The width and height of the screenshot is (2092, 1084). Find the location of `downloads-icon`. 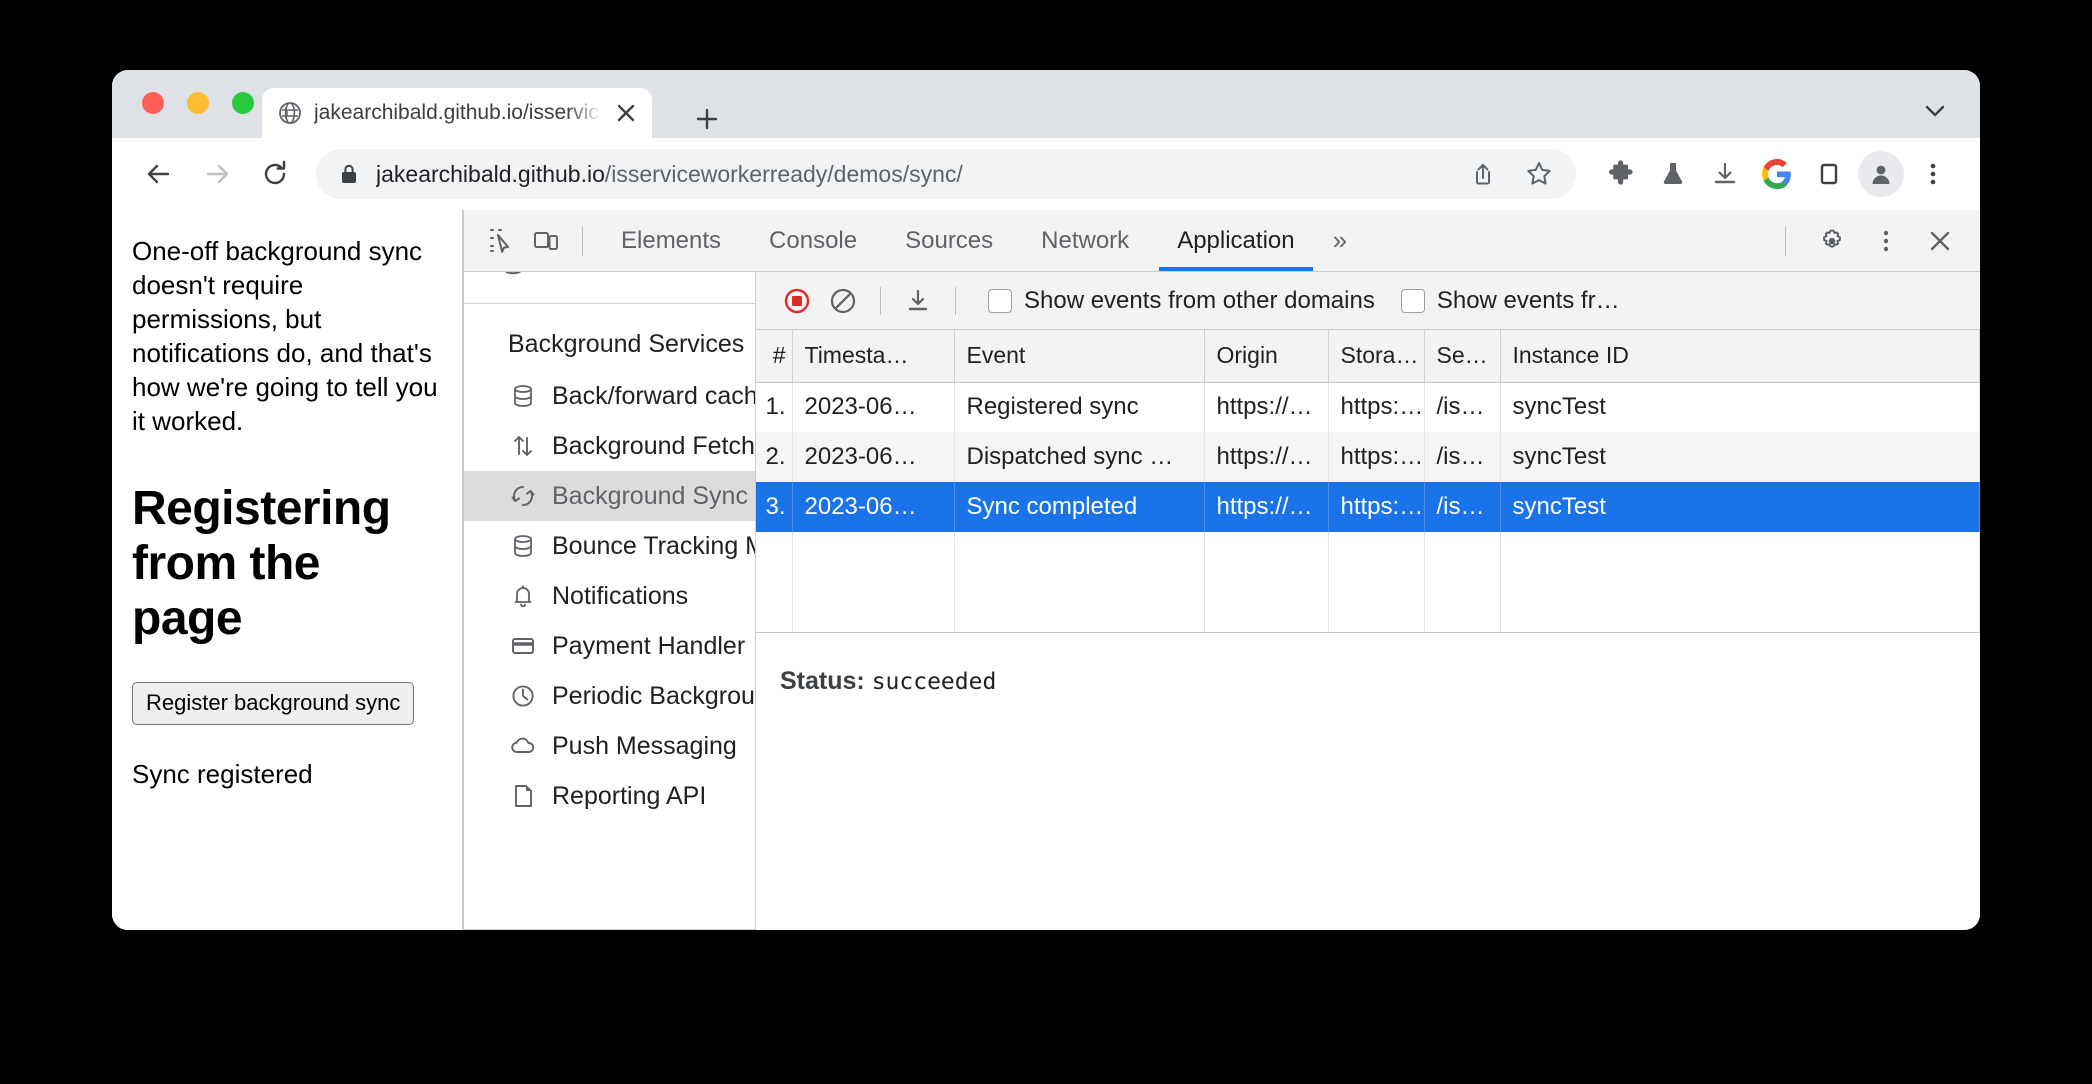

downloads-icon is located at coordinates (1725, 174).